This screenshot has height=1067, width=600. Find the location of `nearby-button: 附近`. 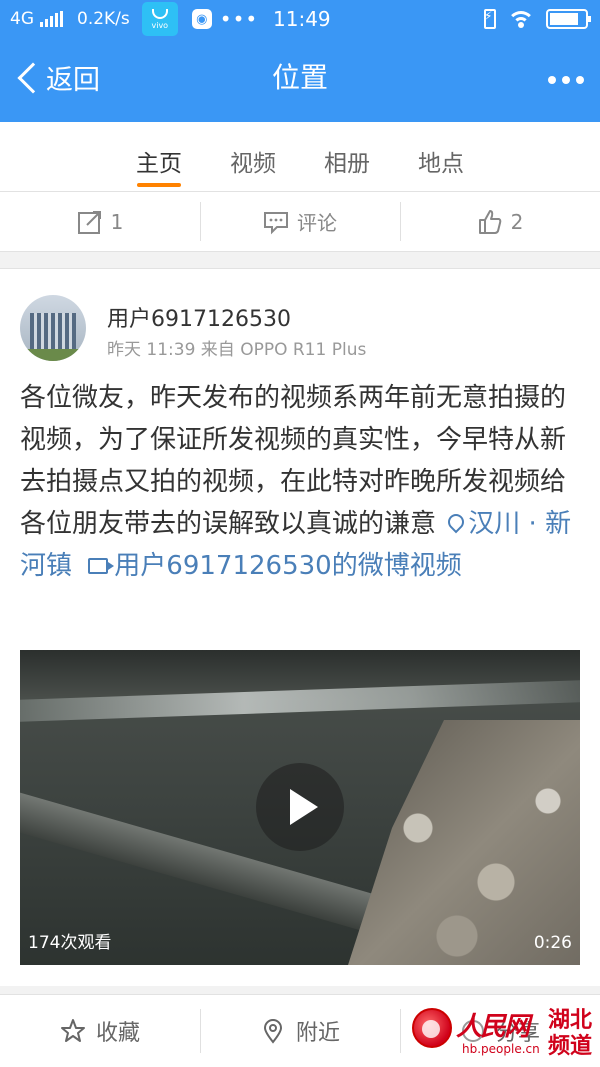

nearby-button: 附近 is located at coordinates (300, 1031).